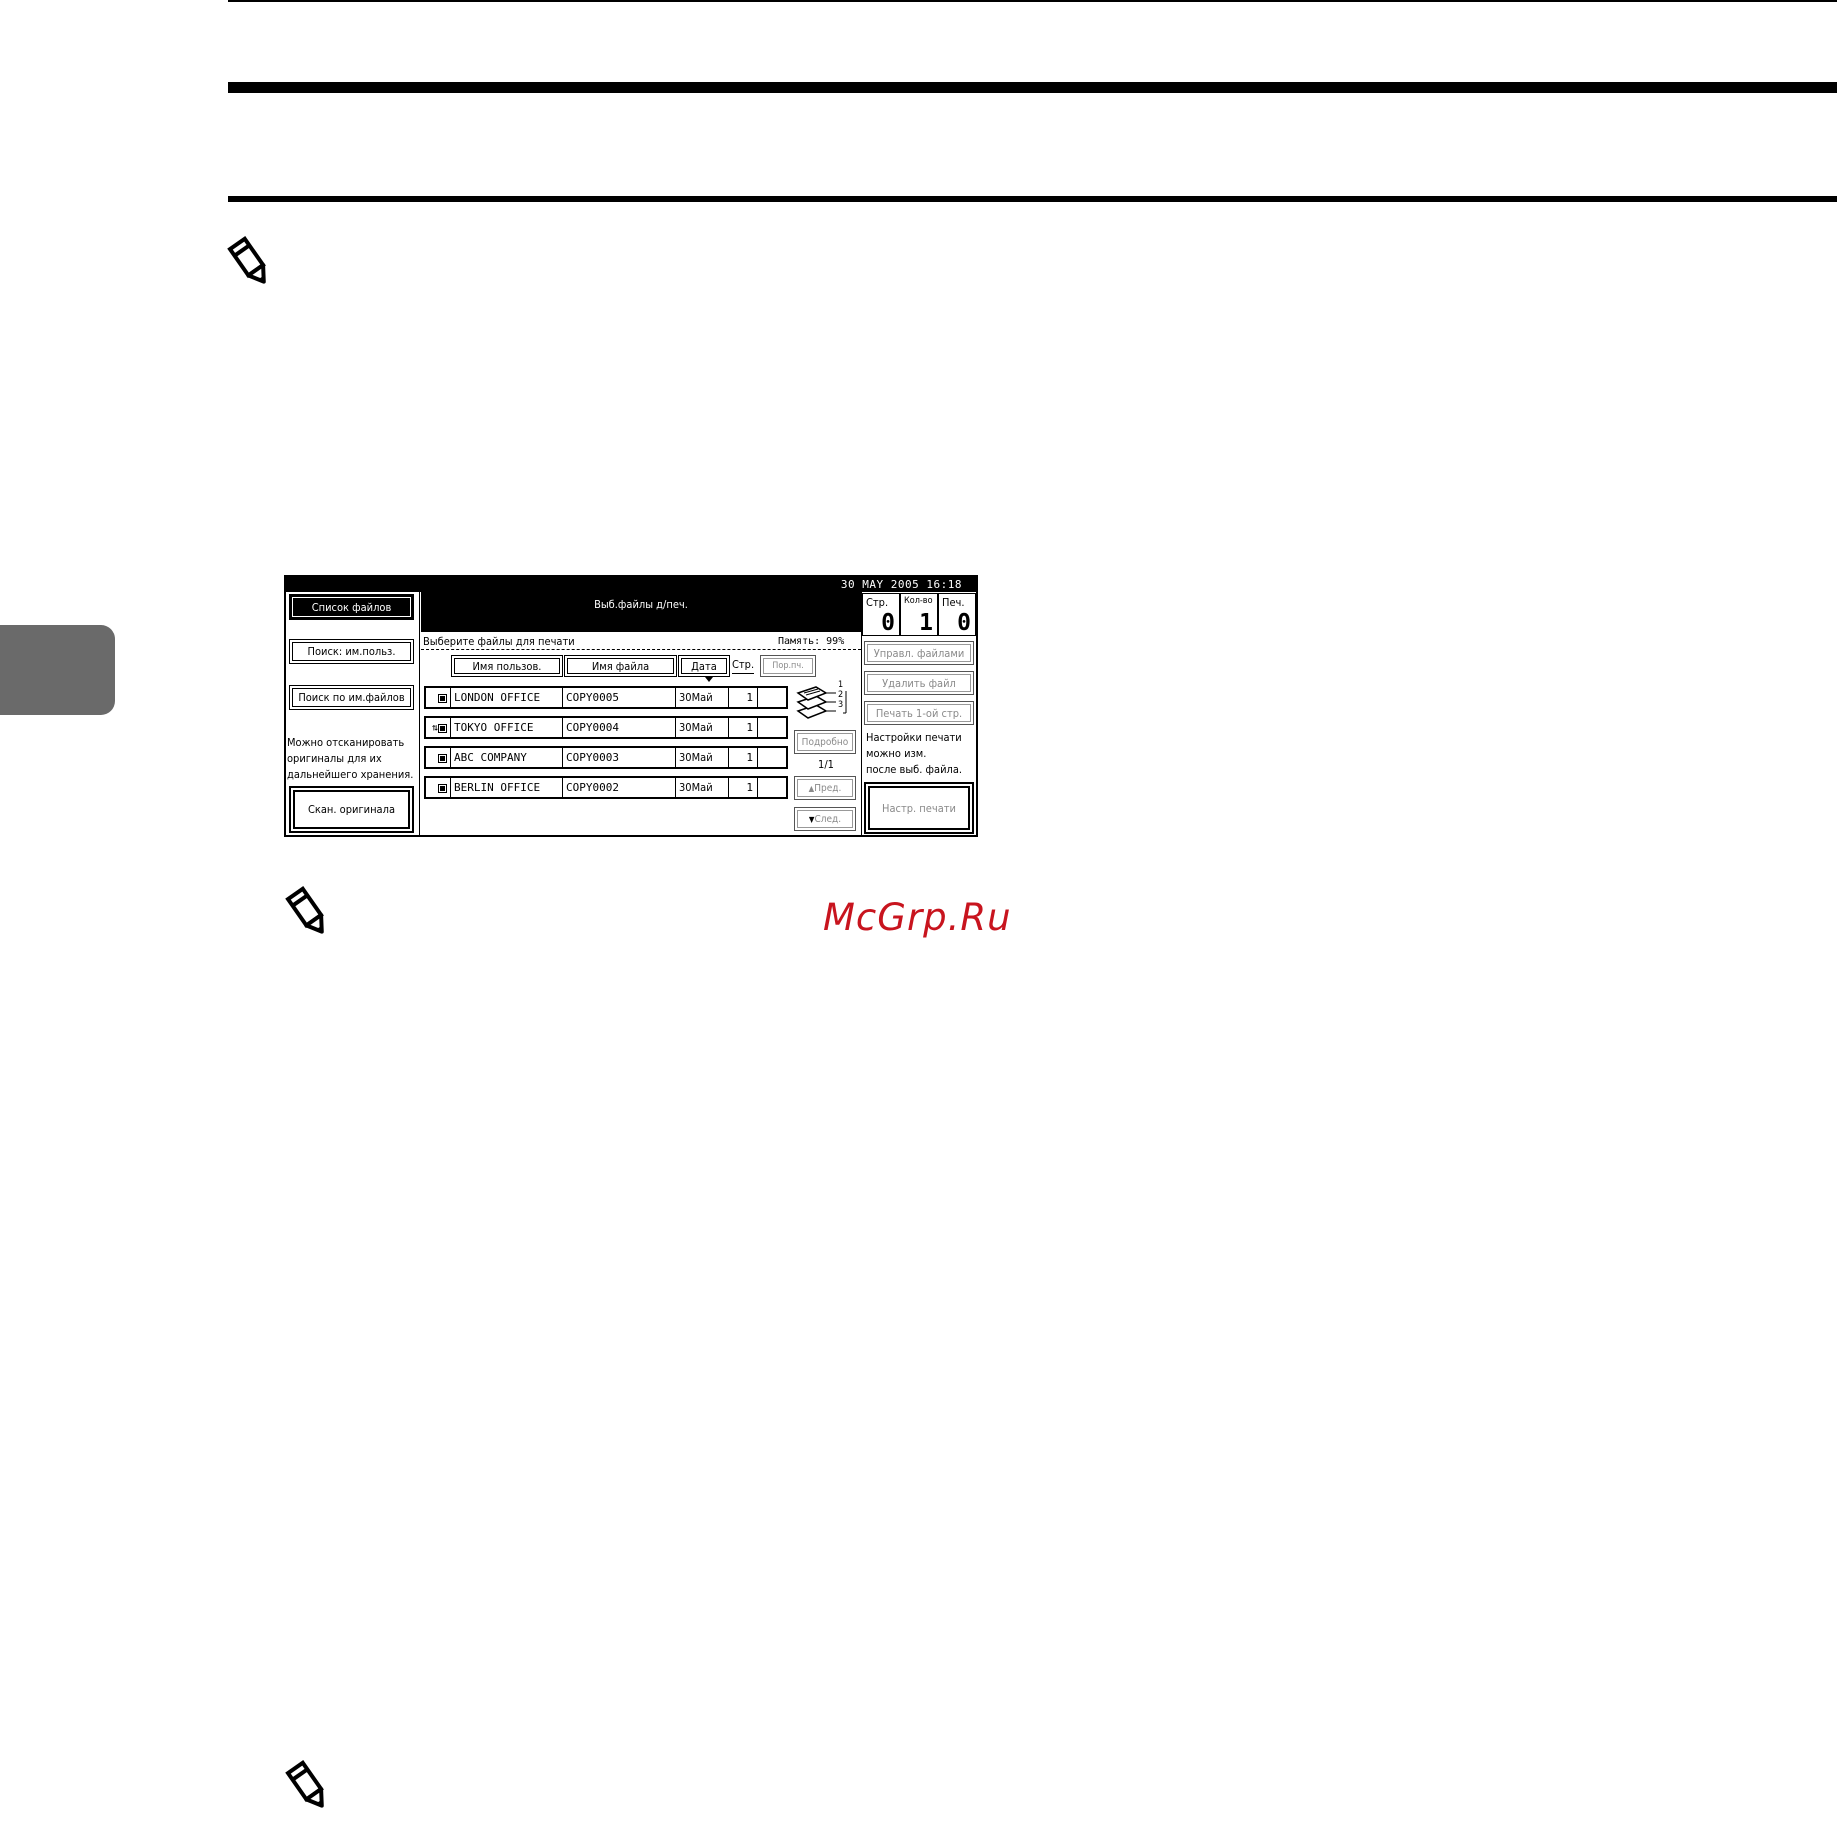 This screenshot has width=1837, height=1835. I want to click on sort-user-button: Имя пользов., so click(507, 666).